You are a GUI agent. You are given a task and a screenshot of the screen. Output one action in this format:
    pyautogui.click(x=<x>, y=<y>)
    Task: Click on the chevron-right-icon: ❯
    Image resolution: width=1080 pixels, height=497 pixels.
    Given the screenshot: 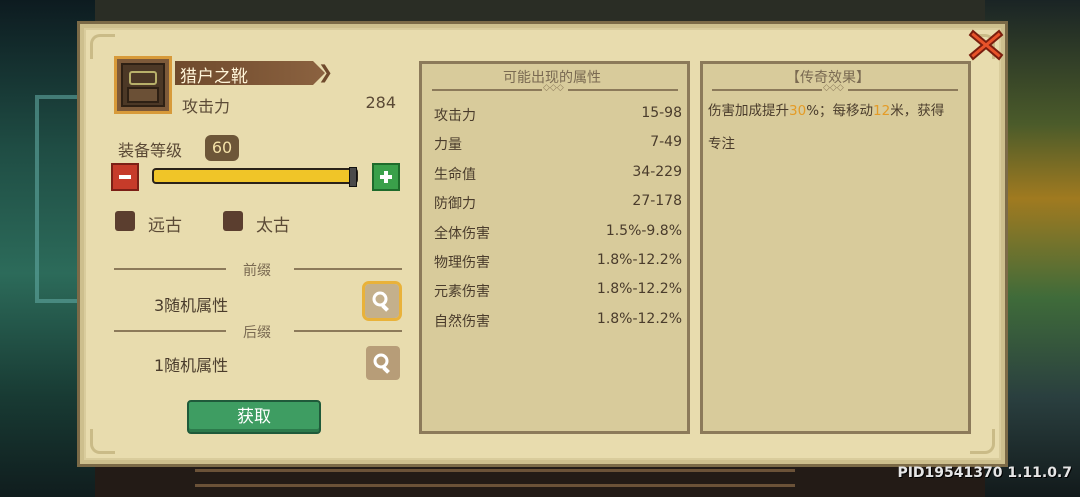 What is the action you would take?
    pyautogui.click(x=326, y=72)
    